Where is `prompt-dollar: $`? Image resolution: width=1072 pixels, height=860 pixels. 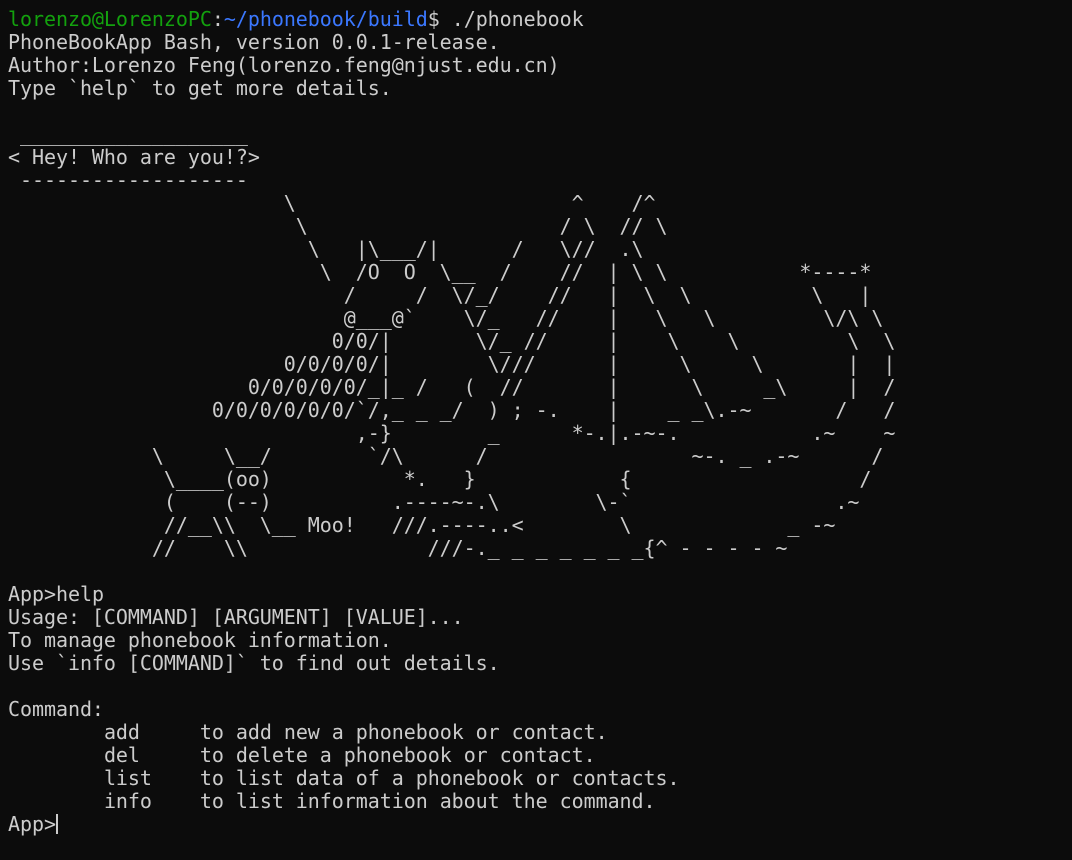 prompt-dollar: $ is located at coordinates (433, 19).